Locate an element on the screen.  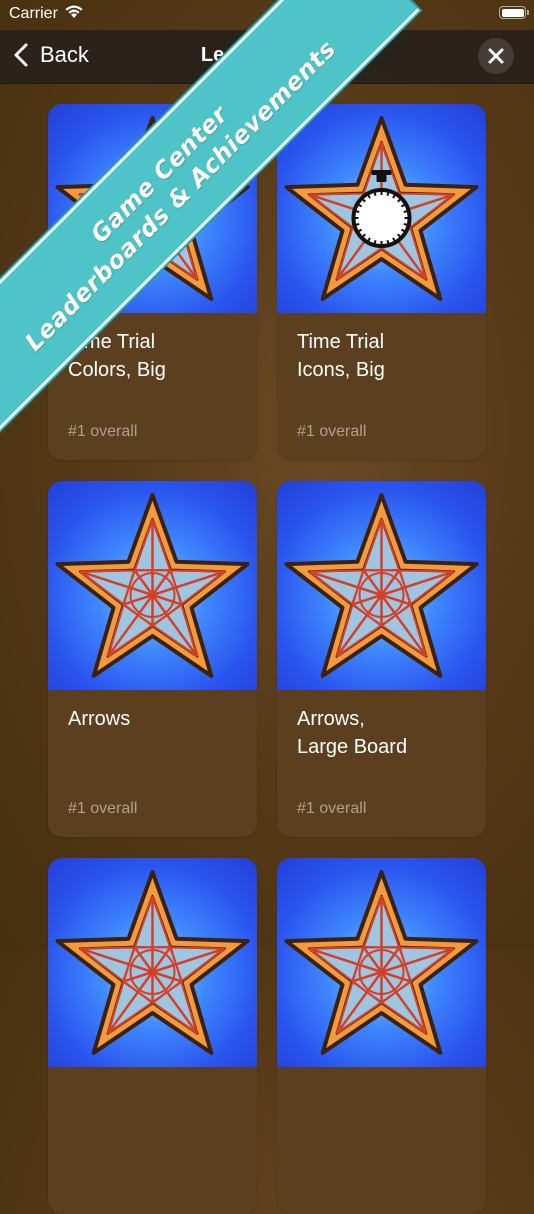
leaderboard-card: Time Trial Colors, Big #1 overall is located at coordinates (152, 282).